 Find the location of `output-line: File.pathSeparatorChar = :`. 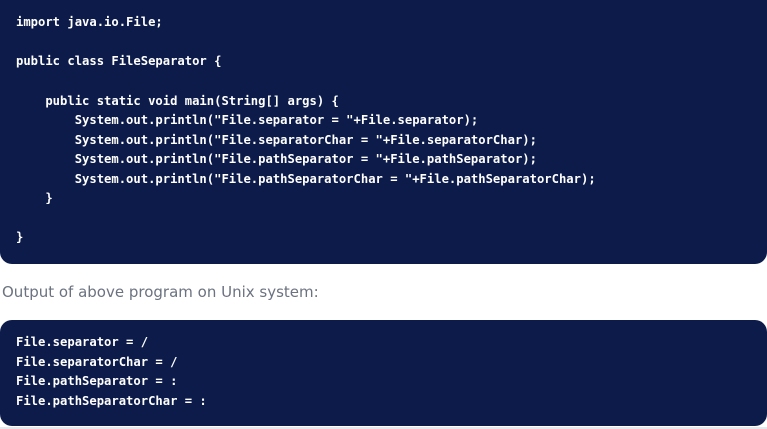

output-line: File.pathSeparatorChar = : is located at coordinates (111, 400).